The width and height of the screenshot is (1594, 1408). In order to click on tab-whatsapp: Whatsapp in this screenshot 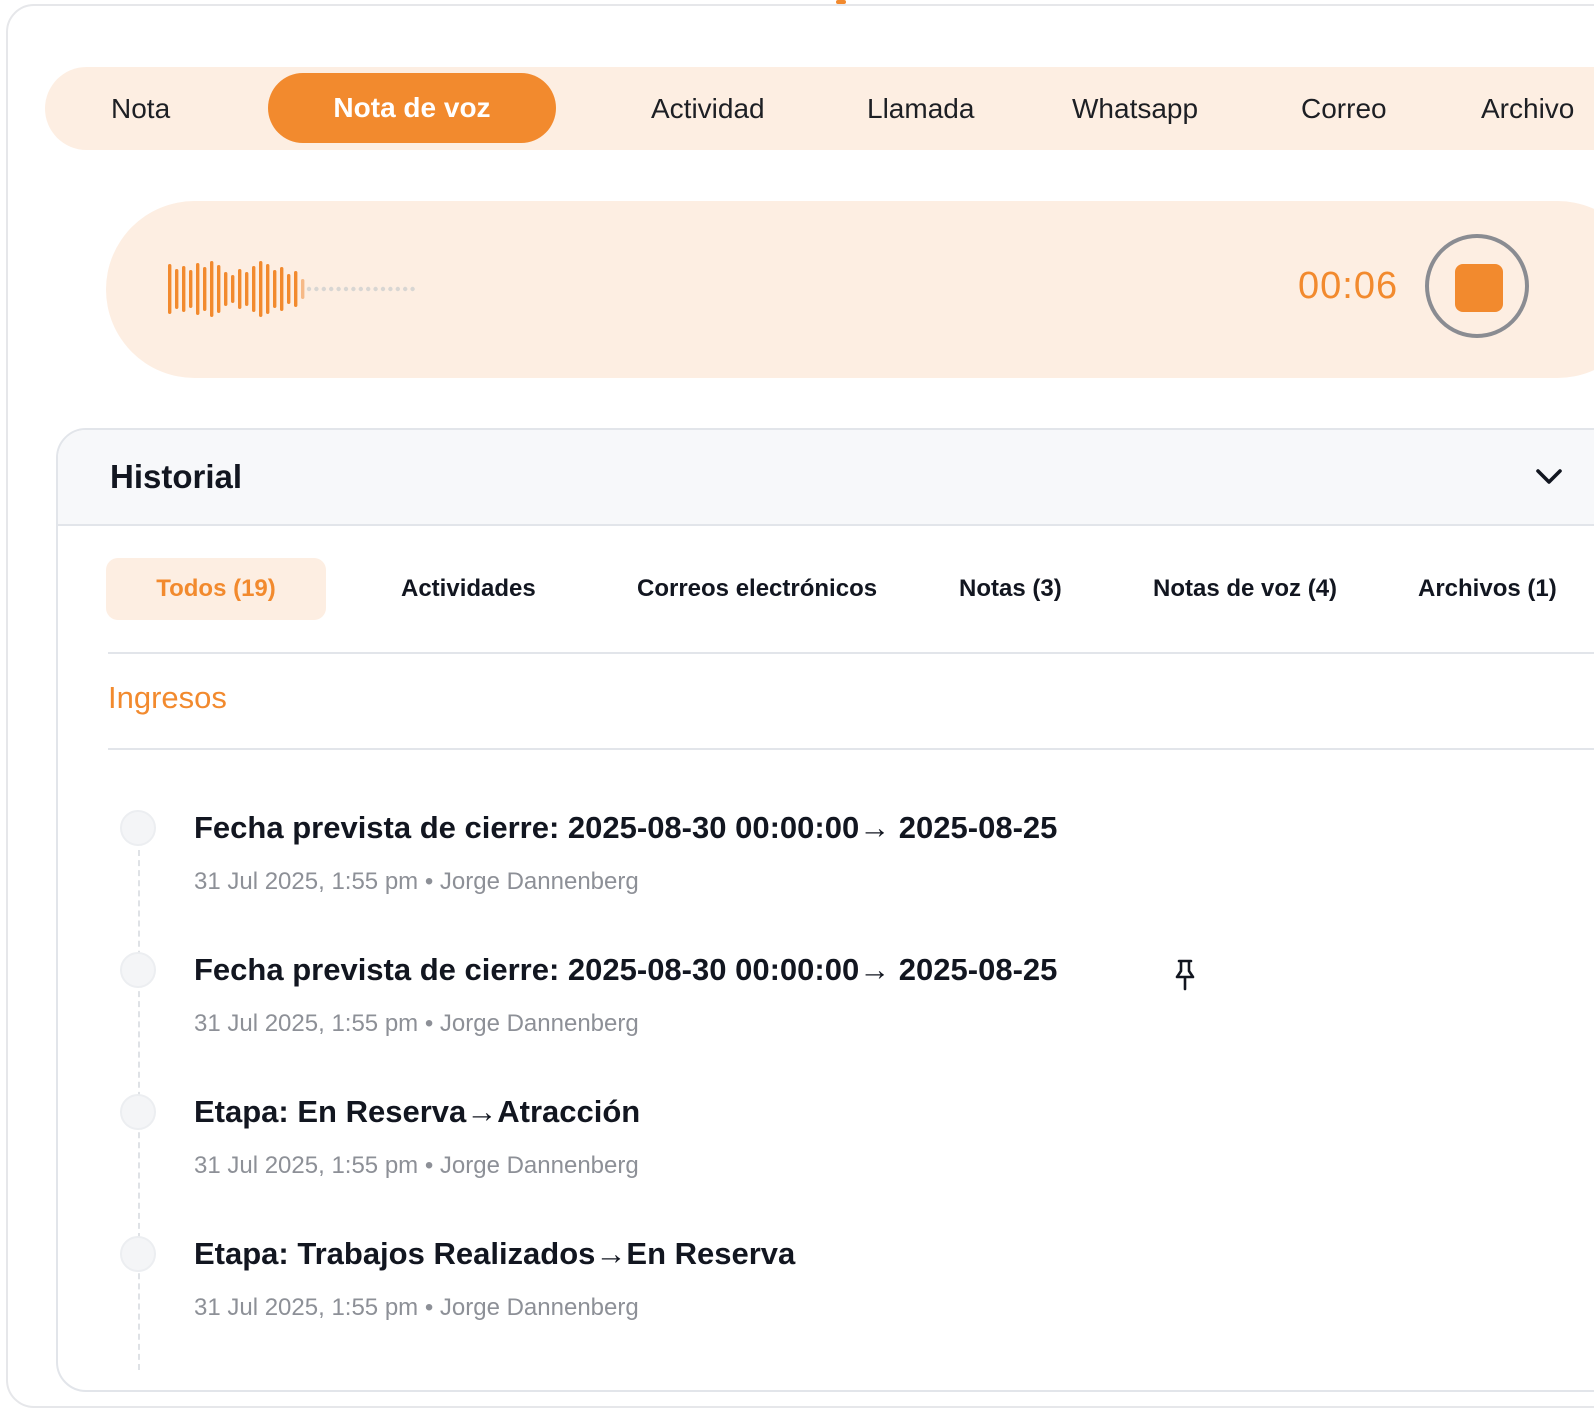, I will do `click(1135, 108)`.